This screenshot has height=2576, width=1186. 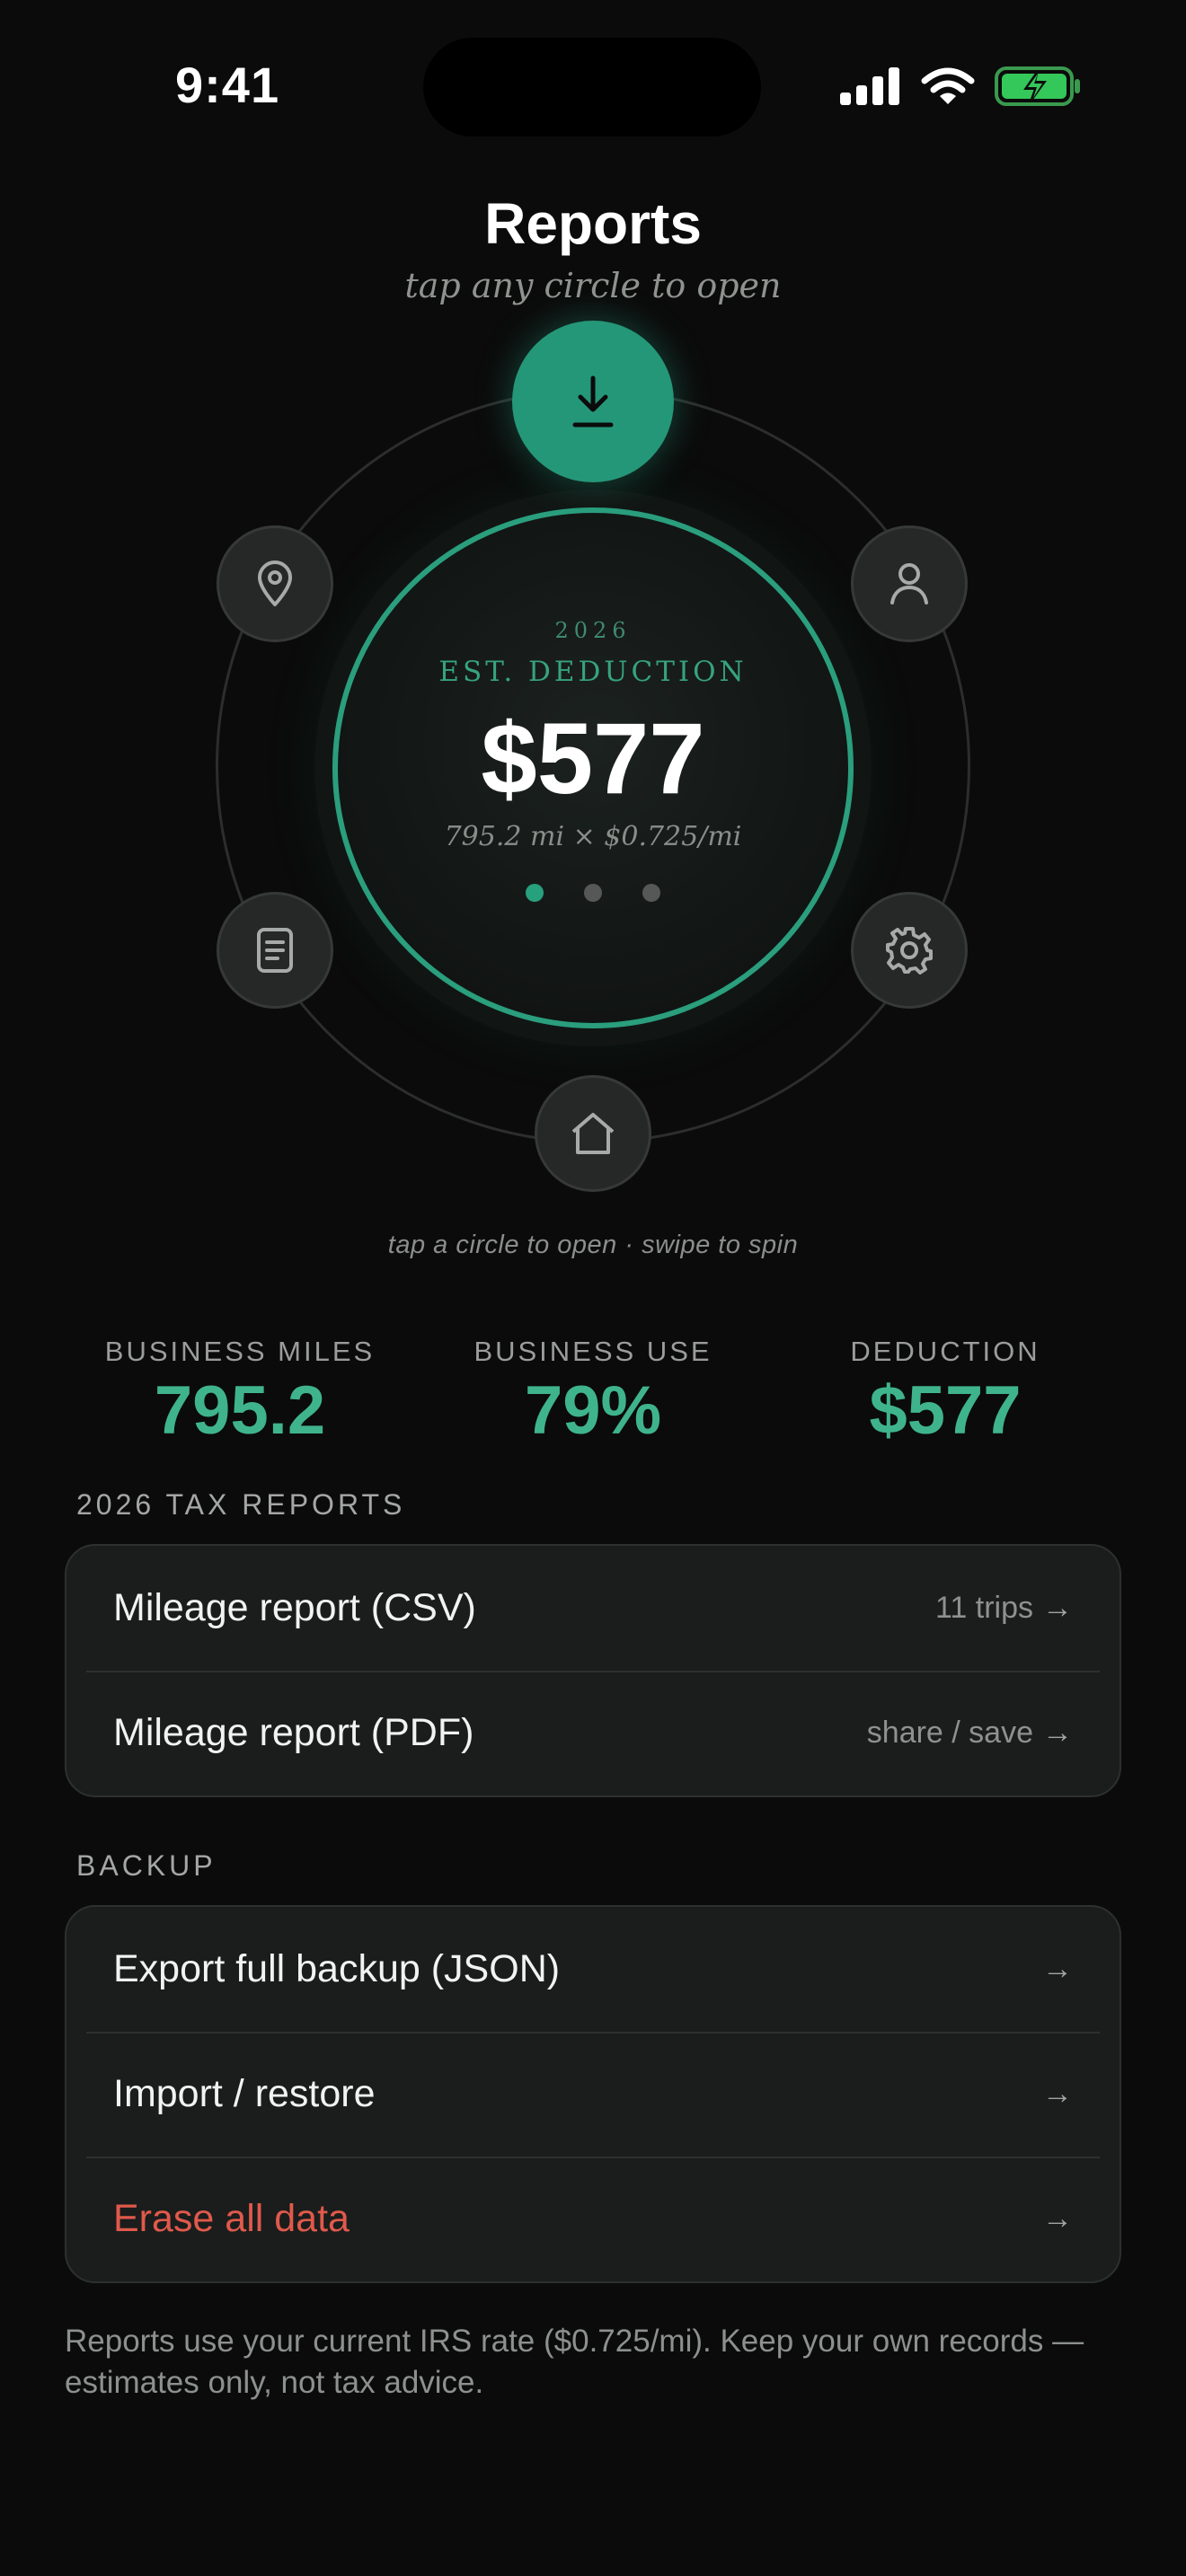 I want to click on stat-label: BUSINESS USE, so click(x=593, y=1351).